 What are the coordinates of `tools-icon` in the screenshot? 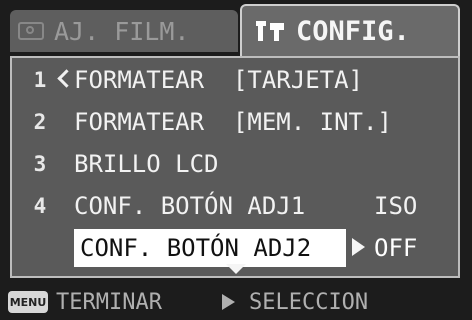 It's located at (271, 31).